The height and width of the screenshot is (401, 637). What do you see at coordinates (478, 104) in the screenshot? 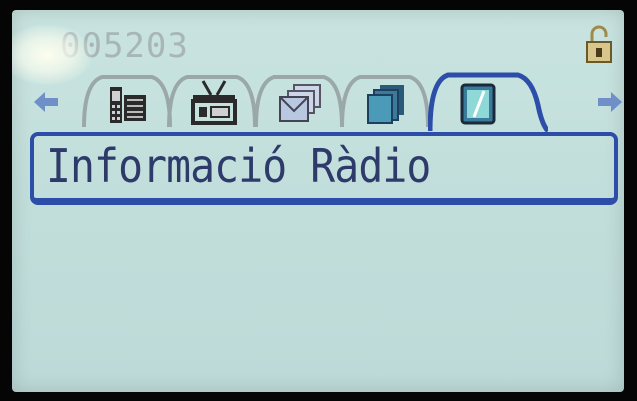
I see `radio-info-icon` at bounding box center [478, 104].